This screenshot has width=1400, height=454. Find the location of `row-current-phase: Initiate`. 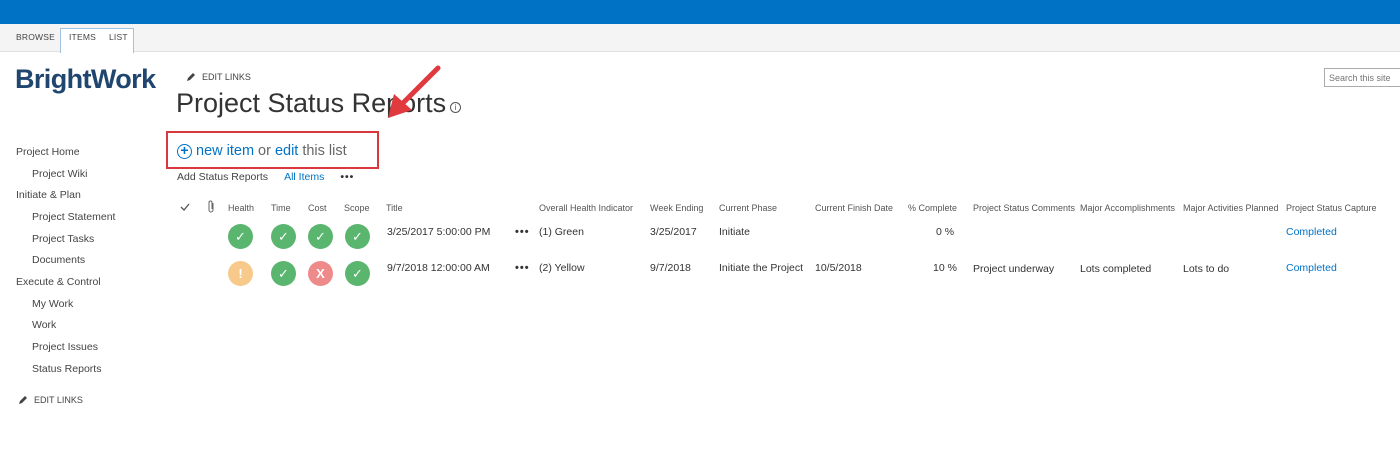

row-current-phase: Initiate is located at coordinates (734, 232).